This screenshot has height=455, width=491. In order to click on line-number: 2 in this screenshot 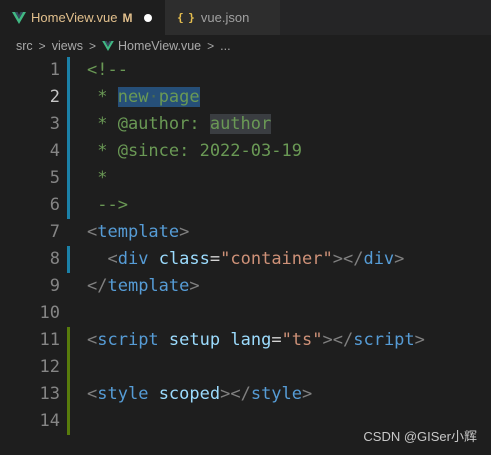, I will do `click(54, 97)`.